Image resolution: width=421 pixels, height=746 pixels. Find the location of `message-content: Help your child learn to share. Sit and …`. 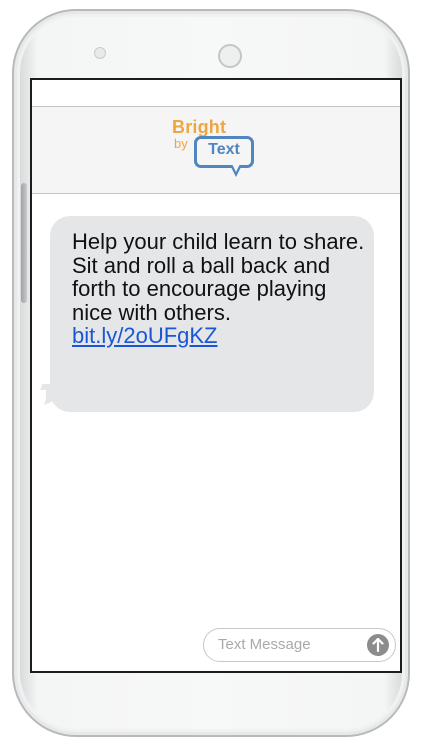

message-content: Help your child learn to share. Sit and … is located at coordinates (222, 289).